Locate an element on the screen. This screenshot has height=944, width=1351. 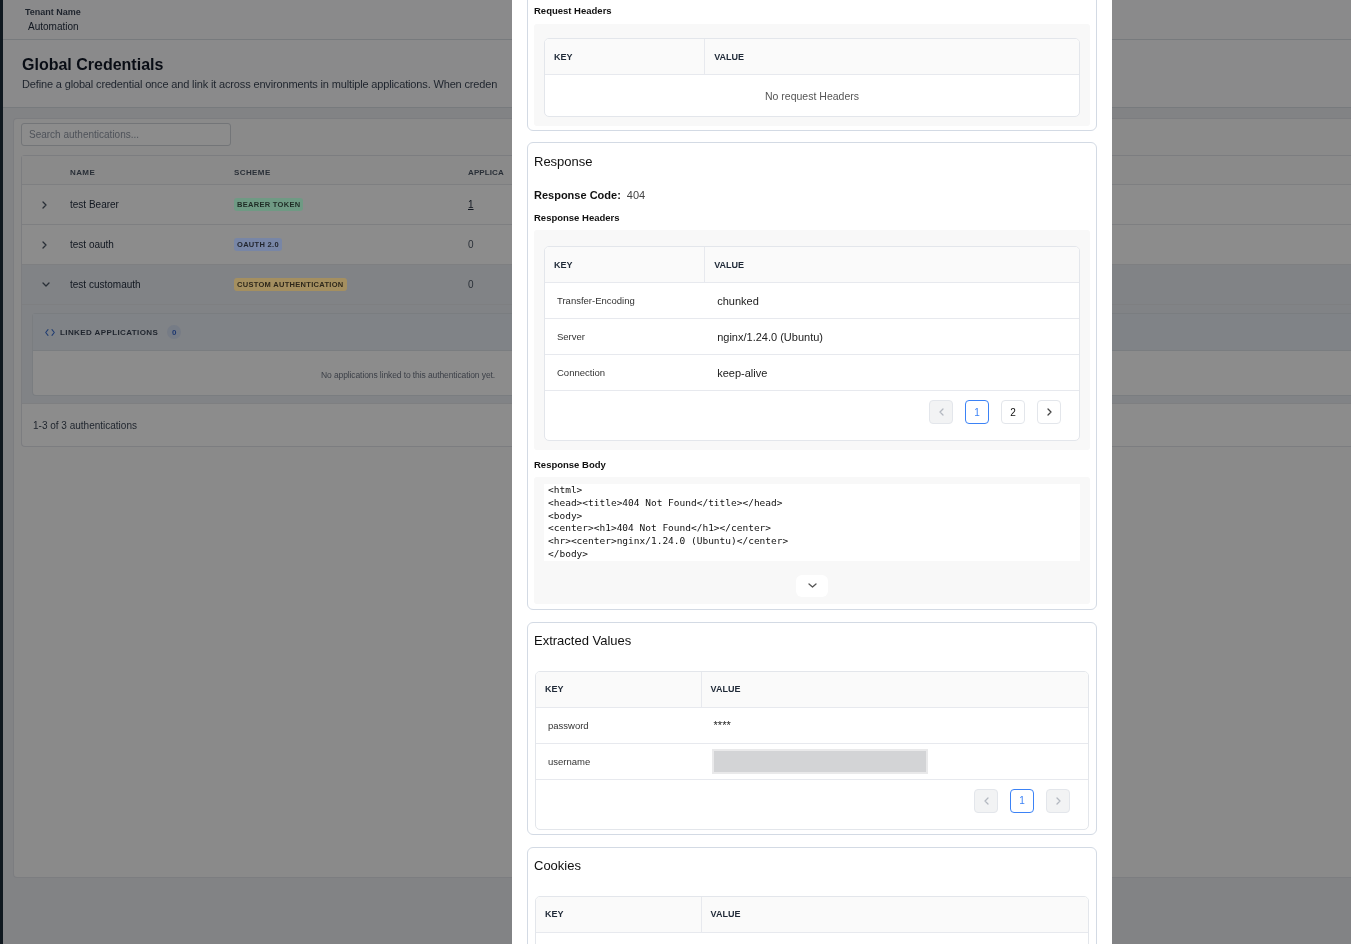
count-badge: 0 is located at coordinates (174, 332).